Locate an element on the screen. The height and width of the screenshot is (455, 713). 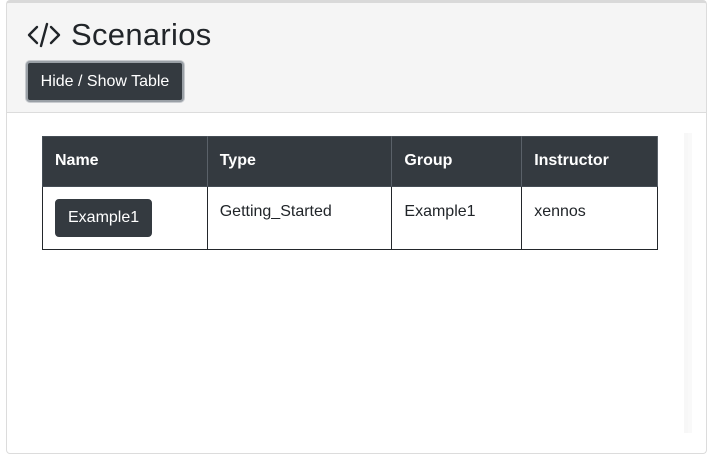
hide-show-table-button: Hide / Show Table is located at coordinates (105, 81).